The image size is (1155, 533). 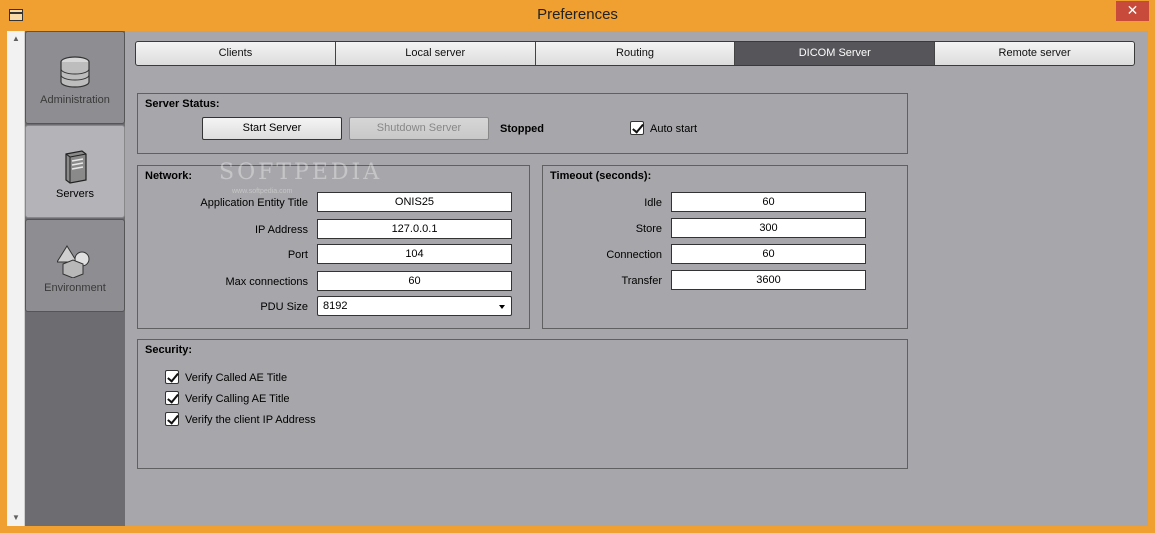 I want to click on ae-title-field: ONIS25, so click(x=414, y=202).